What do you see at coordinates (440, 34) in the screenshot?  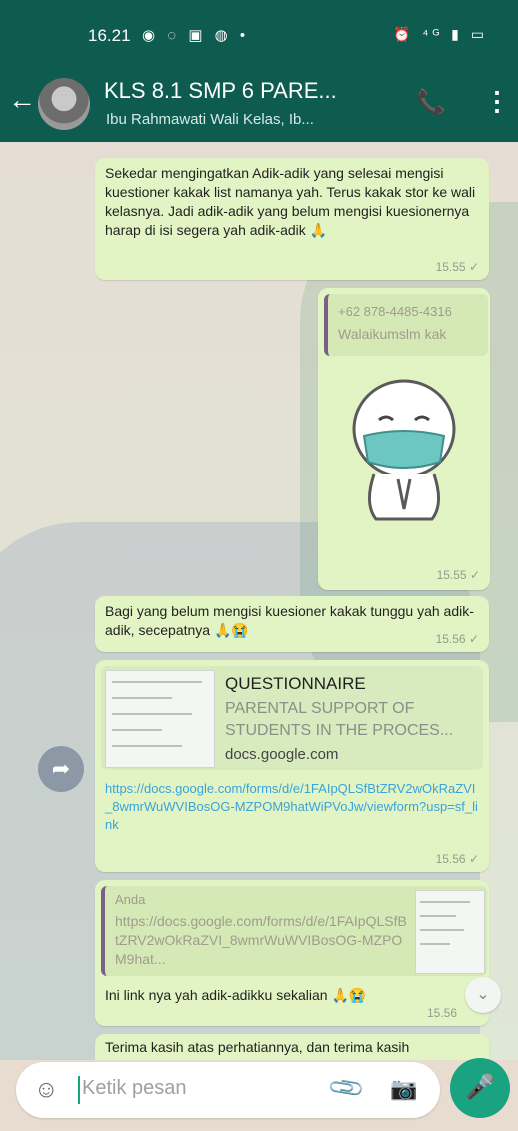 I see `system-icons: ⏰ ⁴ᴳ ▮ ▭` at bounding box center [440, 34].